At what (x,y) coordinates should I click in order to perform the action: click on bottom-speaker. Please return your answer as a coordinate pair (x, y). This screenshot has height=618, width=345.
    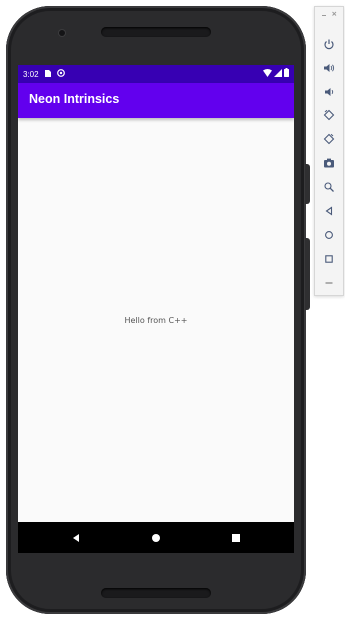
    Looking at the image, I should click on (156, 593).